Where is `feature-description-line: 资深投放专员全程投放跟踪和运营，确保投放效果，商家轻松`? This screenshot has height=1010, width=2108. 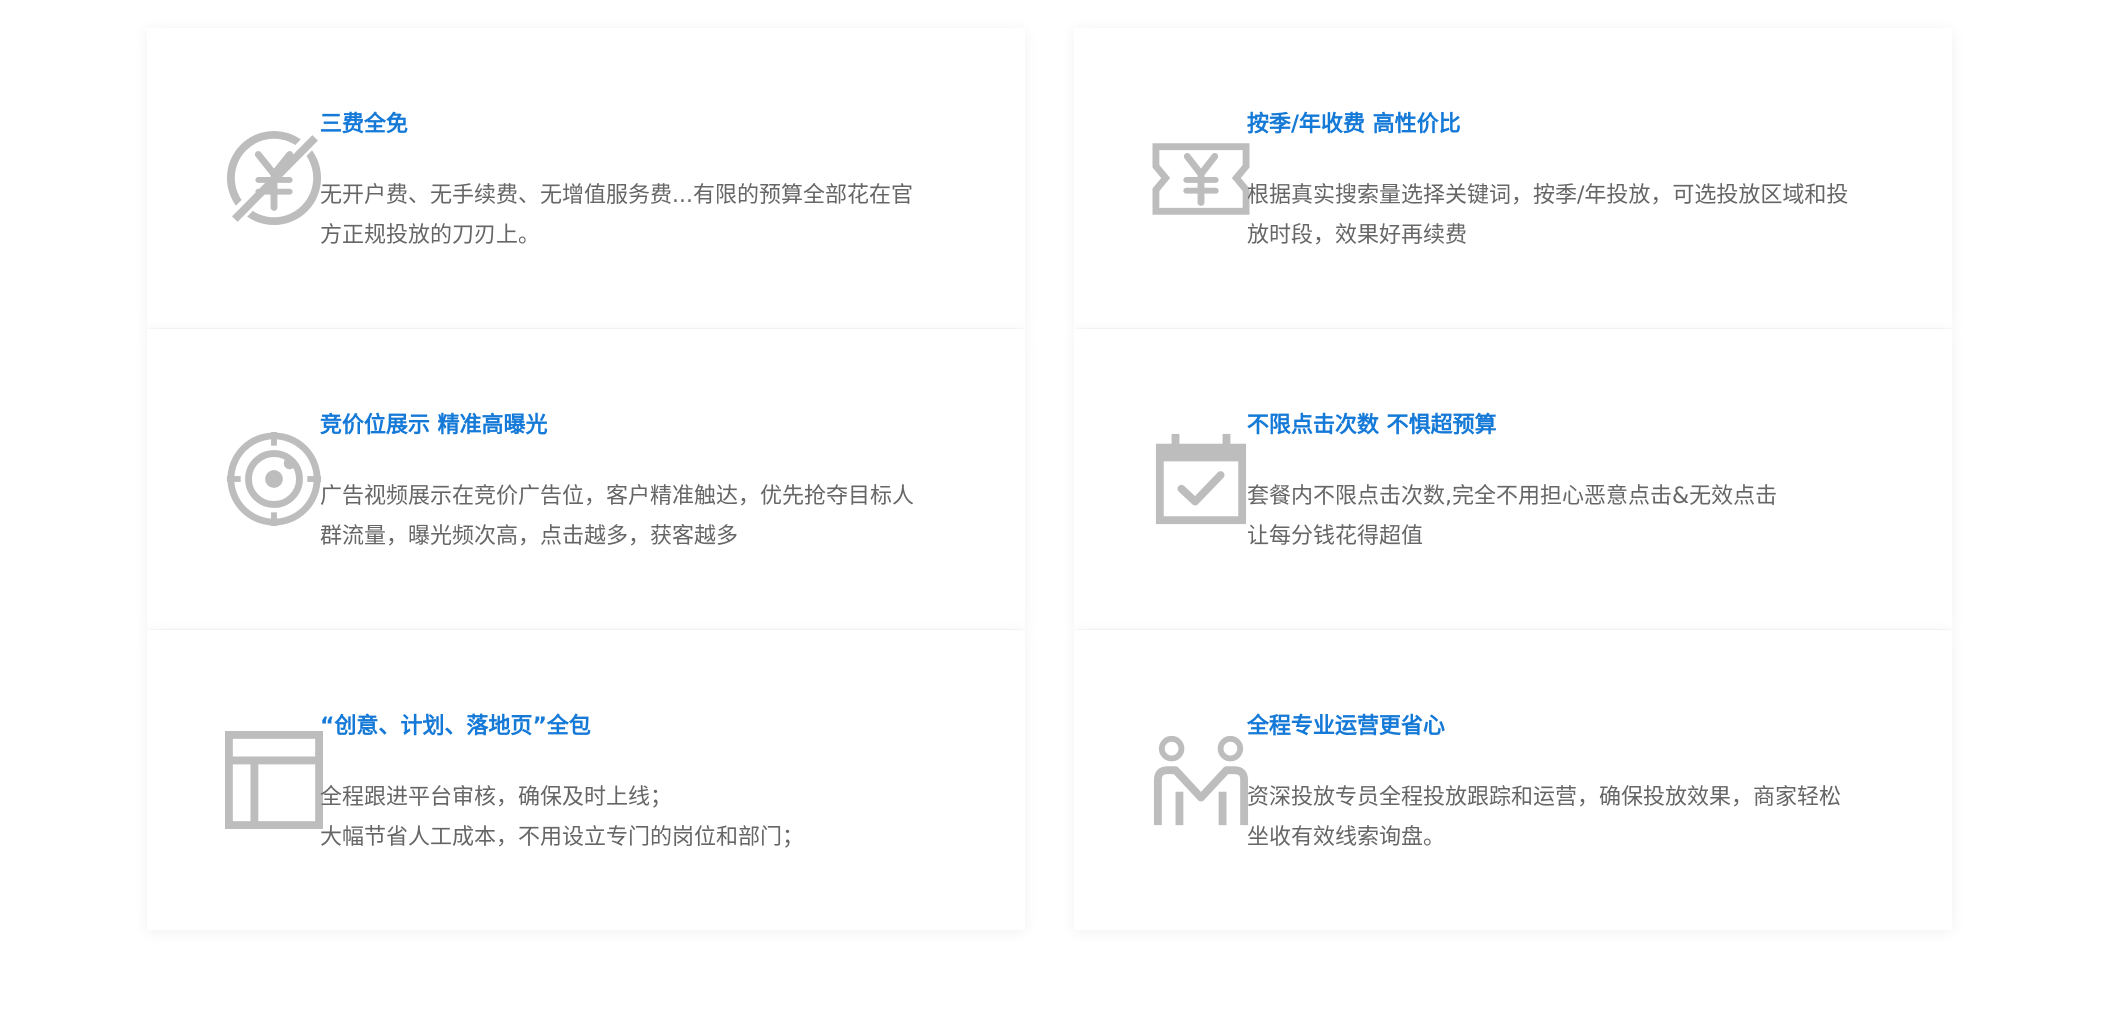
feature-description-line: 资深投放专员全程投放跟踪和运营，确保投放效果，商家轻松 is located at coordinates (1544, 797).